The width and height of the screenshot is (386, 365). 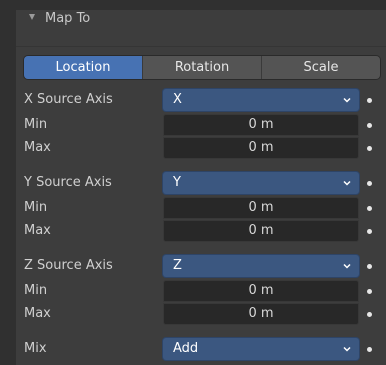 I want to click on z-source-axis-value: Z, so click(x=177, y=265).